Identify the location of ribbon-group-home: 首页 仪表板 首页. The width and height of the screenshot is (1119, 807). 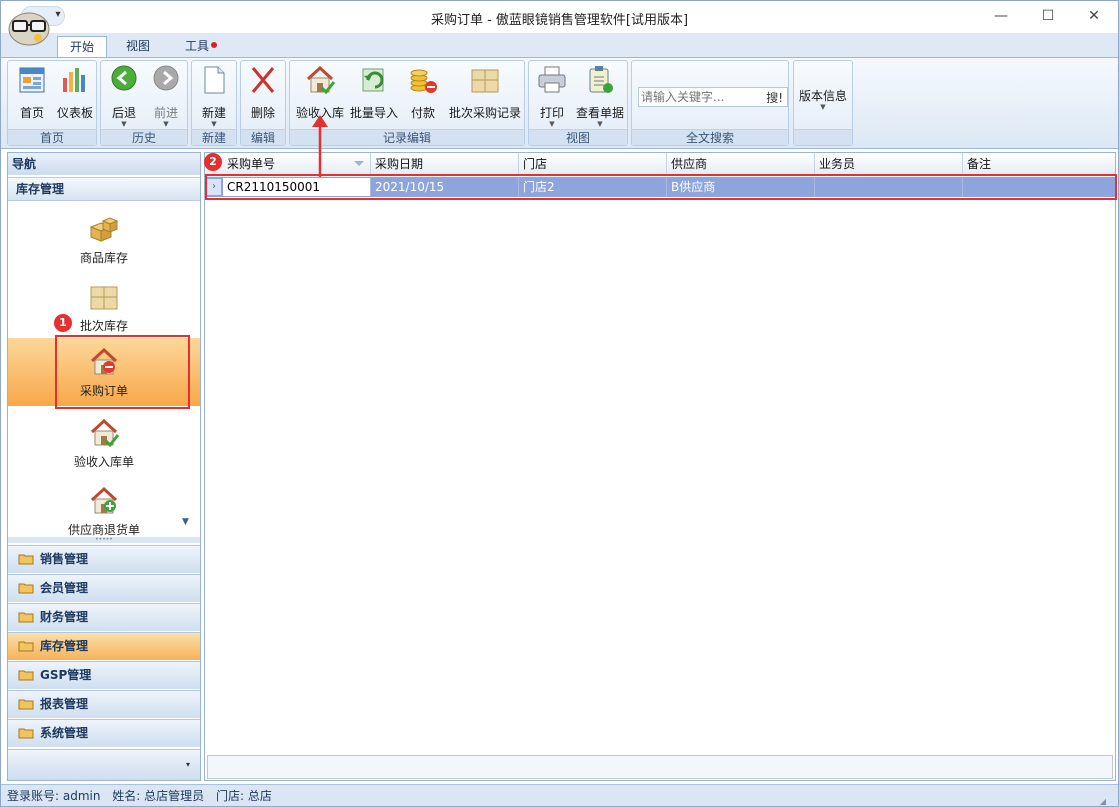
(52, 103).